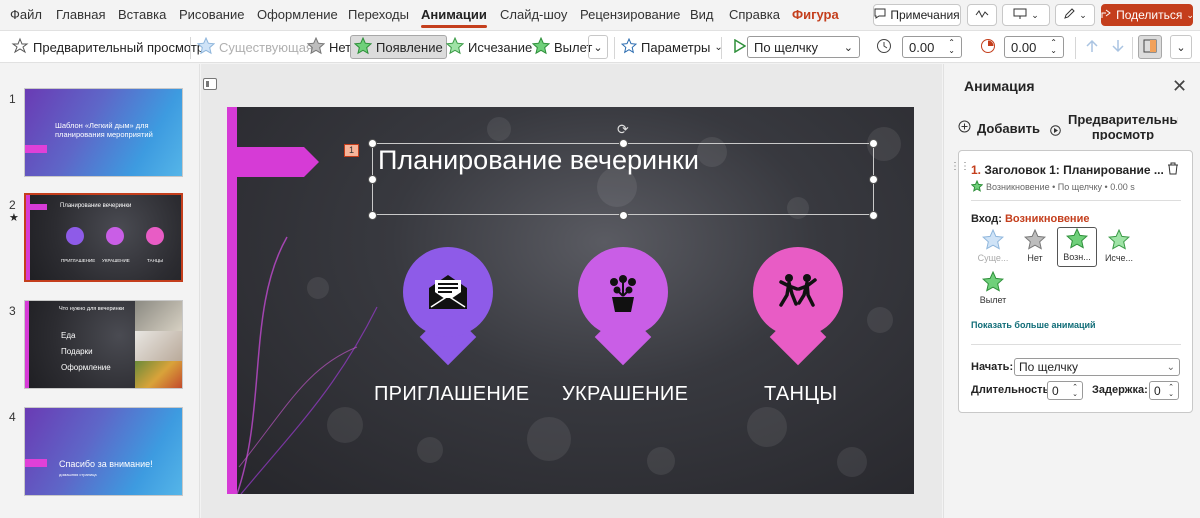 The width and height of the screenshot is (1200, 518). What do you see at coordinates (999, 128) in the screenshot?
I see `add-animation-button: Добавить` at bounding box center [999, 128].